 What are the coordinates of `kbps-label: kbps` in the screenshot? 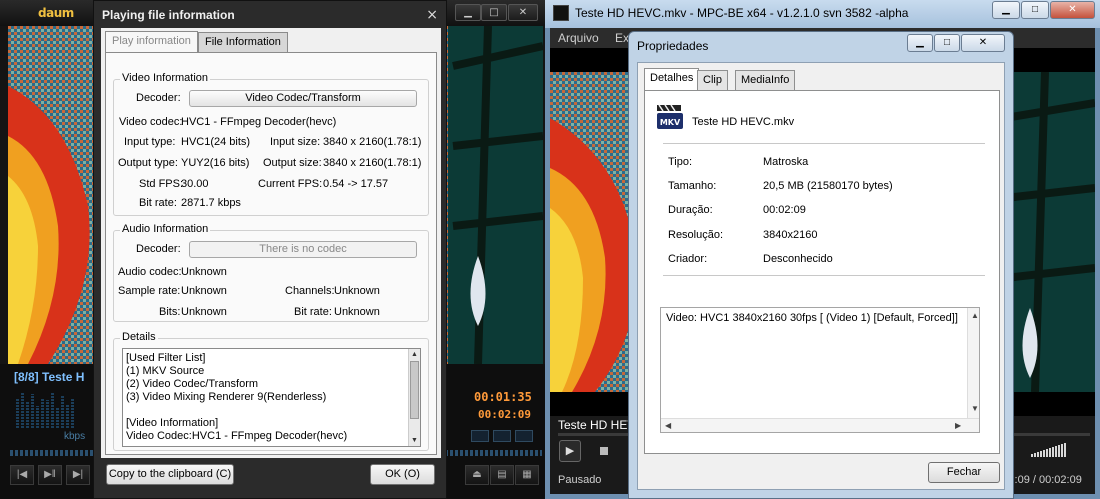 It's located at (75, 436).